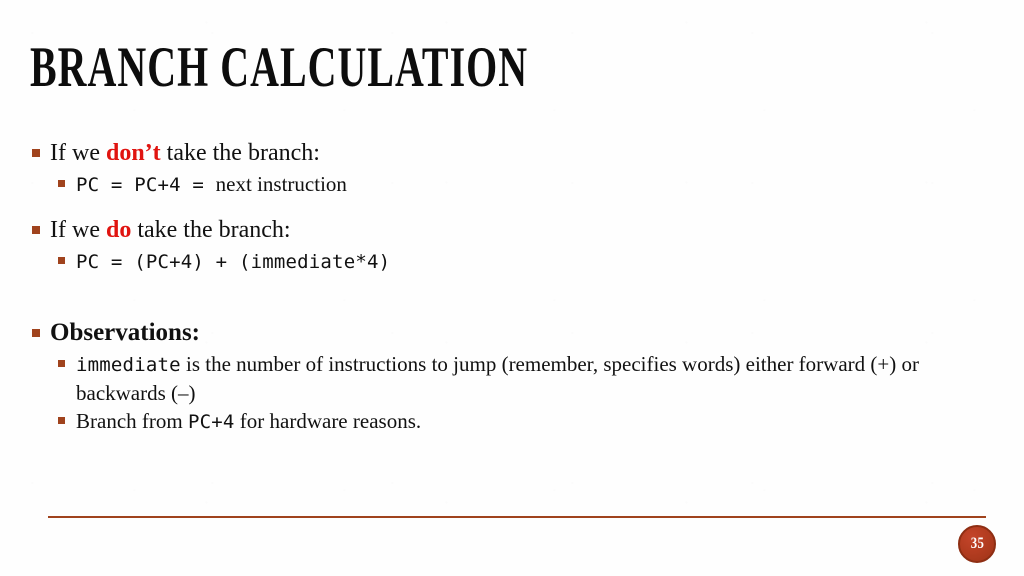 The width and height of the screenshot is (1024, 576). Describe the element at coordinates (508, 184) in the screenshot. I see `sub-bullet-pc-next: PC = PC+4 = next instruction` at that location.